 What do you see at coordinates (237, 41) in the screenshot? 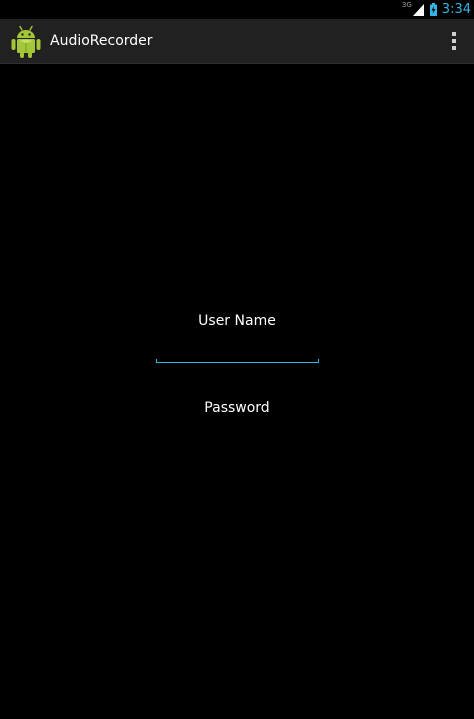
I see `action-bar: AudioRecorder` at bounding box center [237, 41].